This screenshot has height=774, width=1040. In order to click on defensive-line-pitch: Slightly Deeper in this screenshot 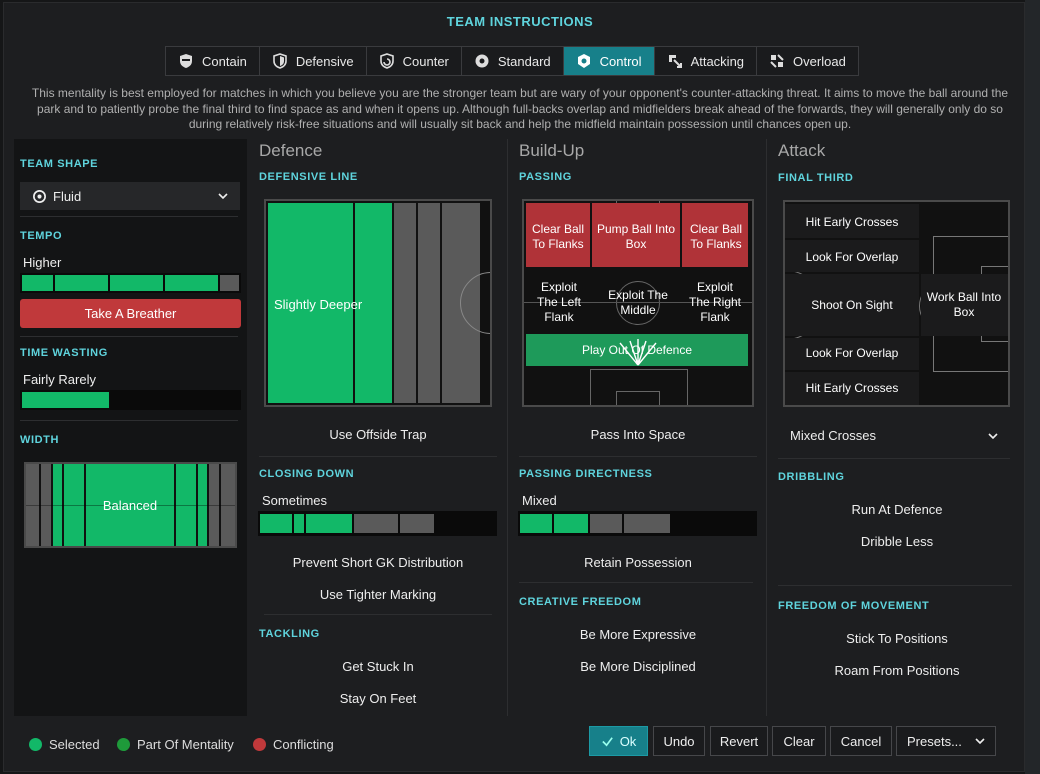, I will do `click(378, 303)`.